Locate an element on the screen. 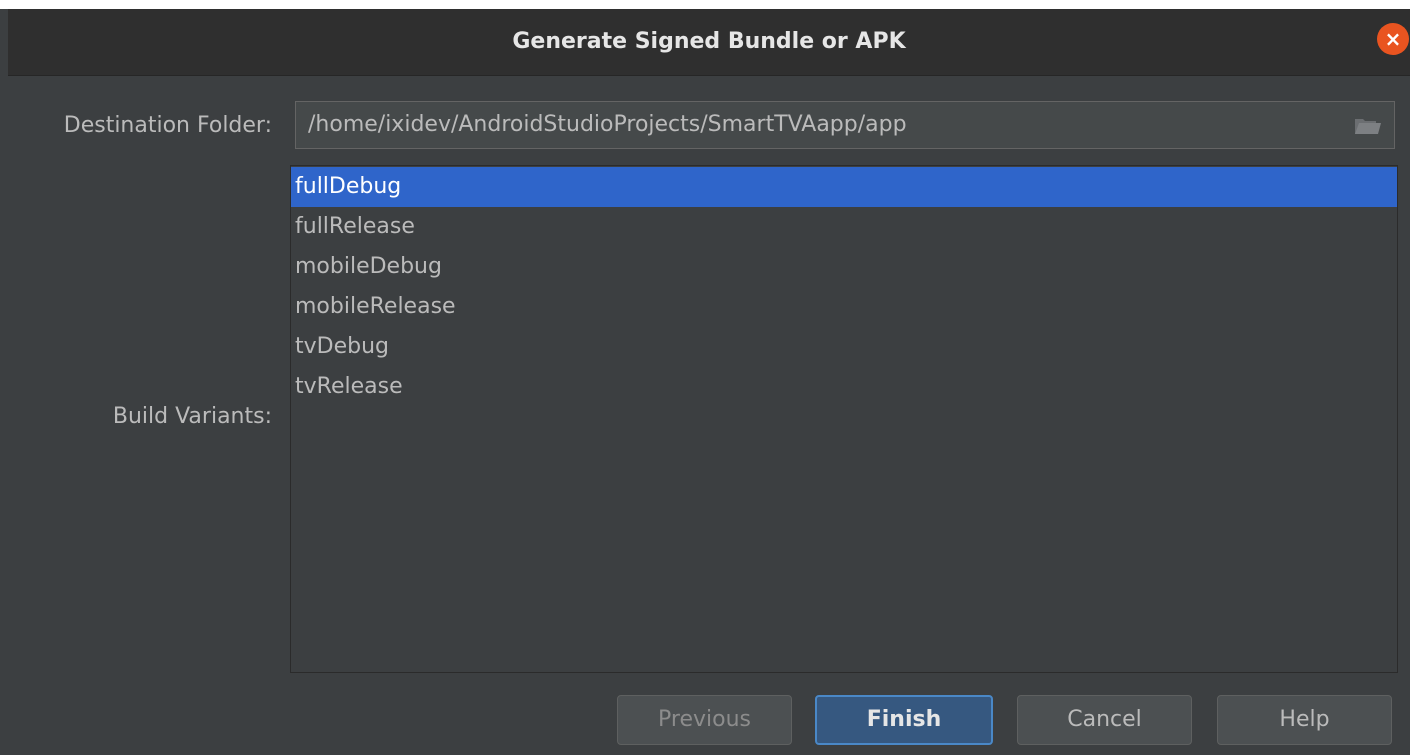  variant-item-fullDebug: fullDebug is located at coordinates (844, 187).